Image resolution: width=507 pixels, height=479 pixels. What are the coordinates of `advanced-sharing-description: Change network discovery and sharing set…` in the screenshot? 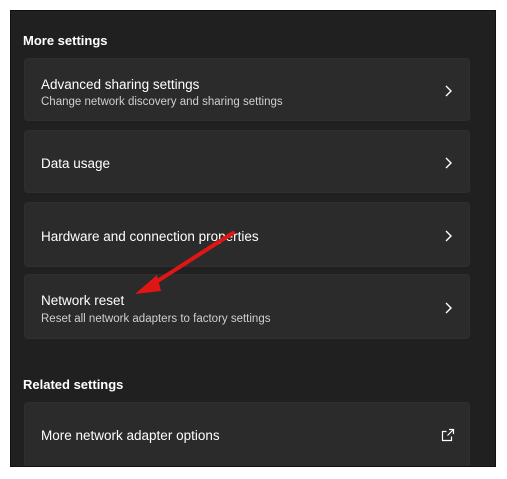 It's located at (162, 102).